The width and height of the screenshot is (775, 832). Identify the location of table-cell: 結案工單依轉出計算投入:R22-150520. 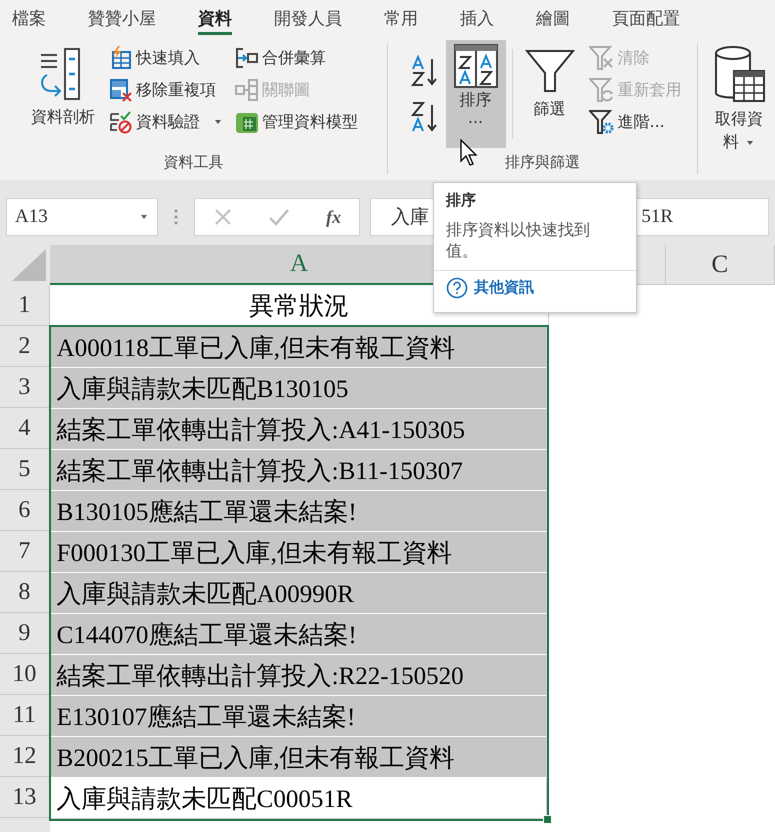
(299, 675).